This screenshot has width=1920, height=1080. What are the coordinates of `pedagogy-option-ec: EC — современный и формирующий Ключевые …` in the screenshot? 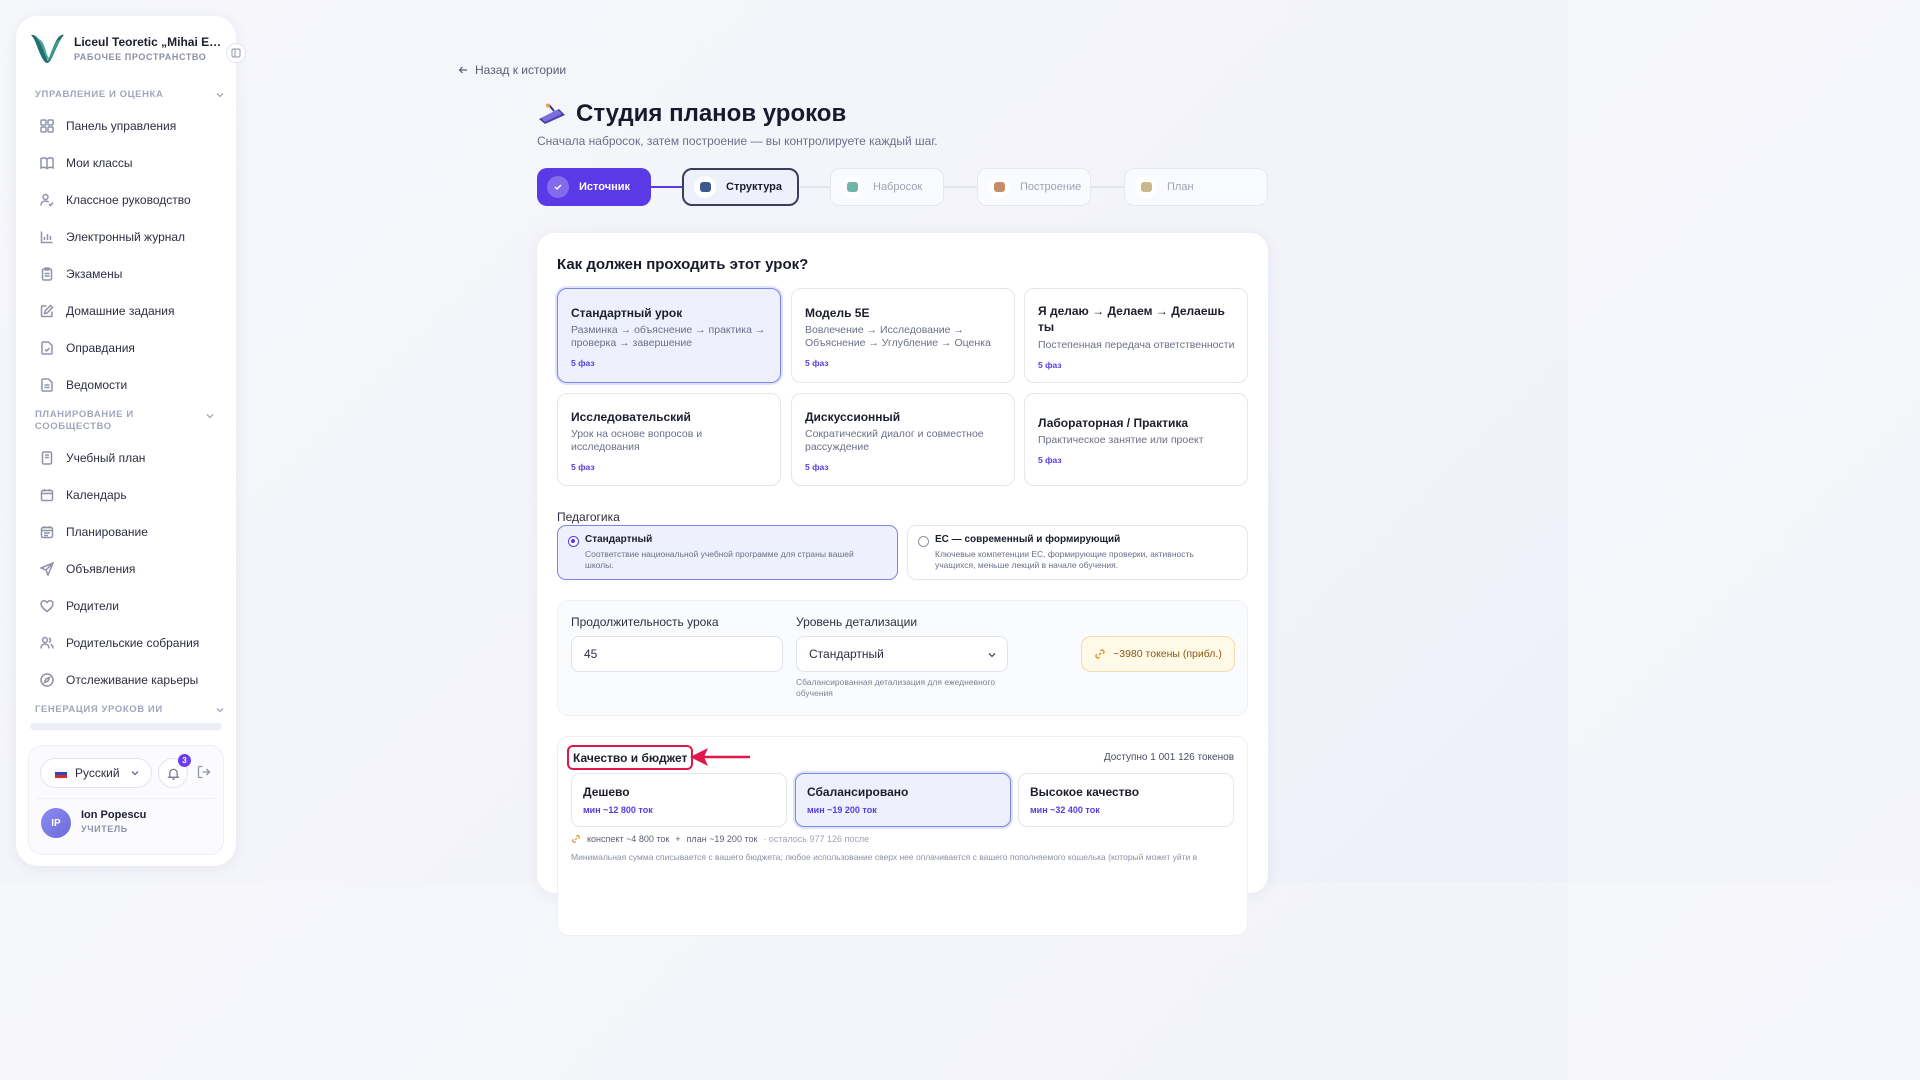 It's located at (1077, 552).